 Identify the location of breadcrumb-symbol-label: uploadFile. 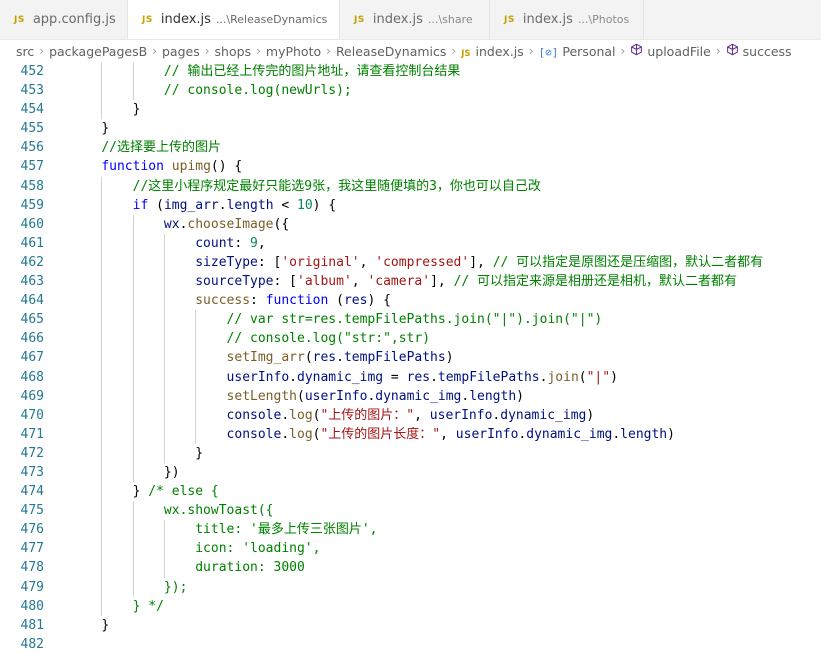
(679, 51).